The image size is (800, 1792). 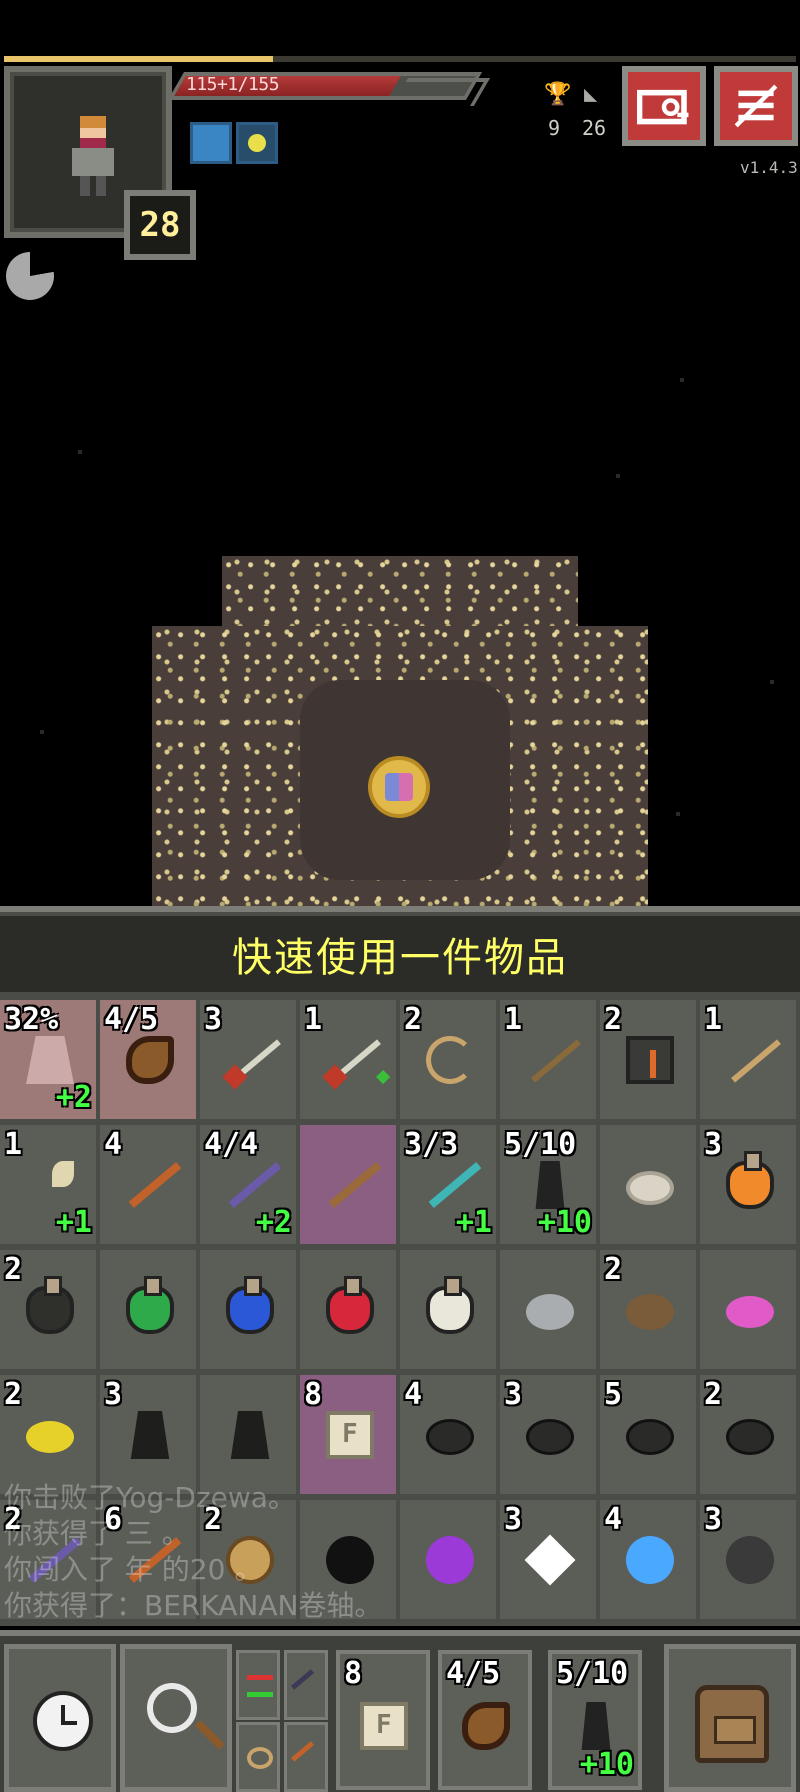 What do you see at coordinates (211, 143) in the screenshot?
I see `shield-buff-icon` at bounding box center [211, 143].